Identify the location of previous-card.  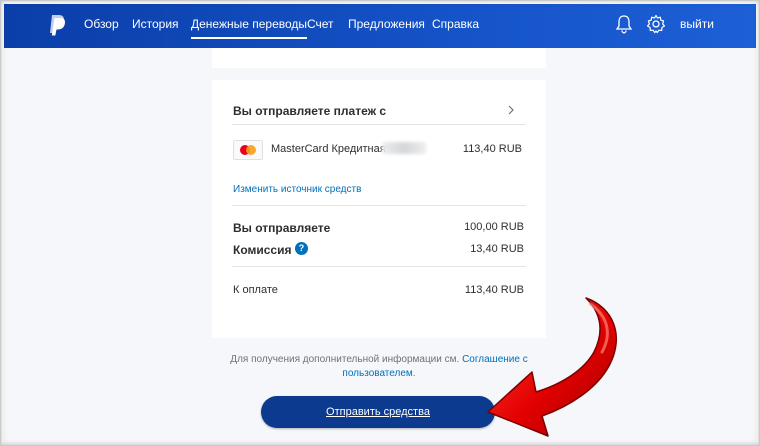
(379, 58).